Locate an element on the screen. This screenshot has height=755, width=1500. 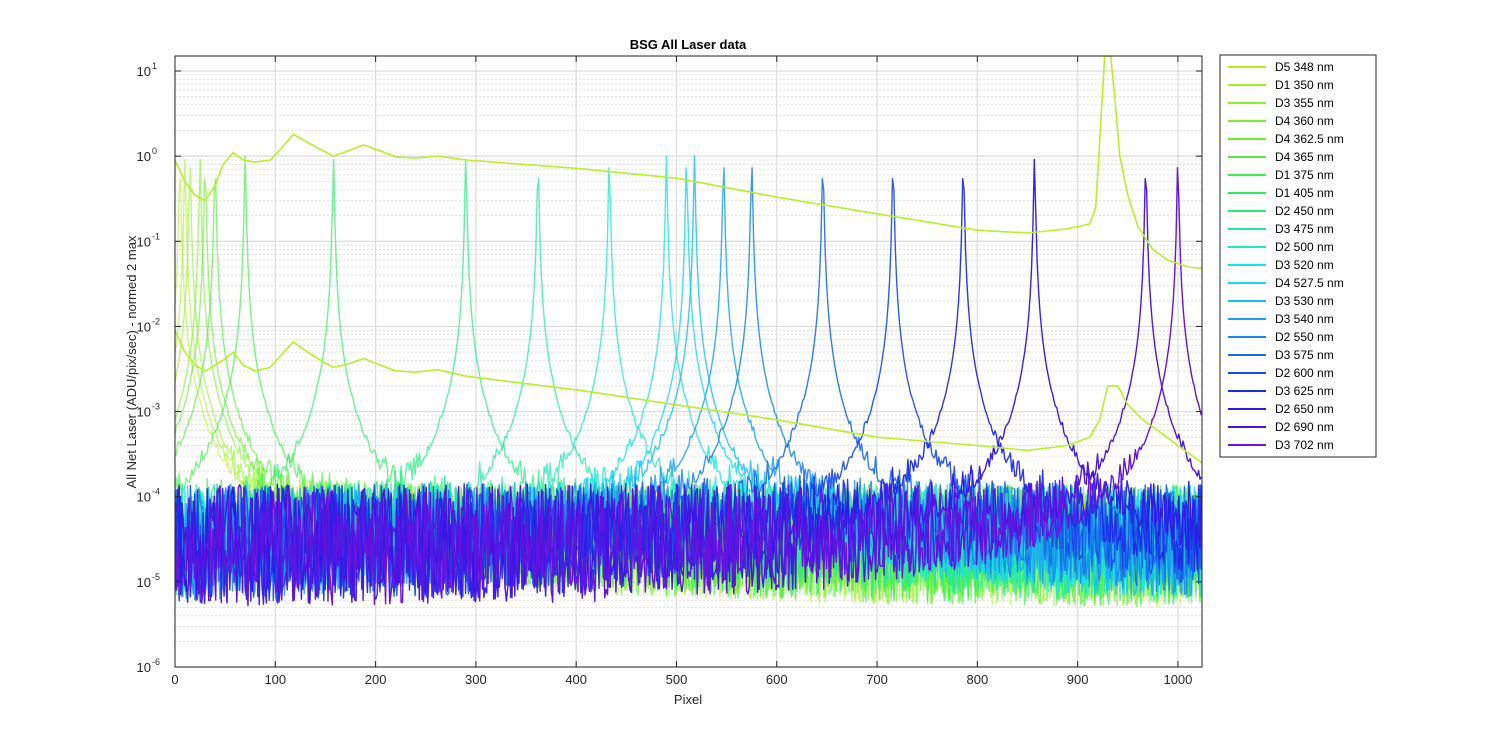
legend-label: D3 520 nm is located at coordinates (1304, 265).